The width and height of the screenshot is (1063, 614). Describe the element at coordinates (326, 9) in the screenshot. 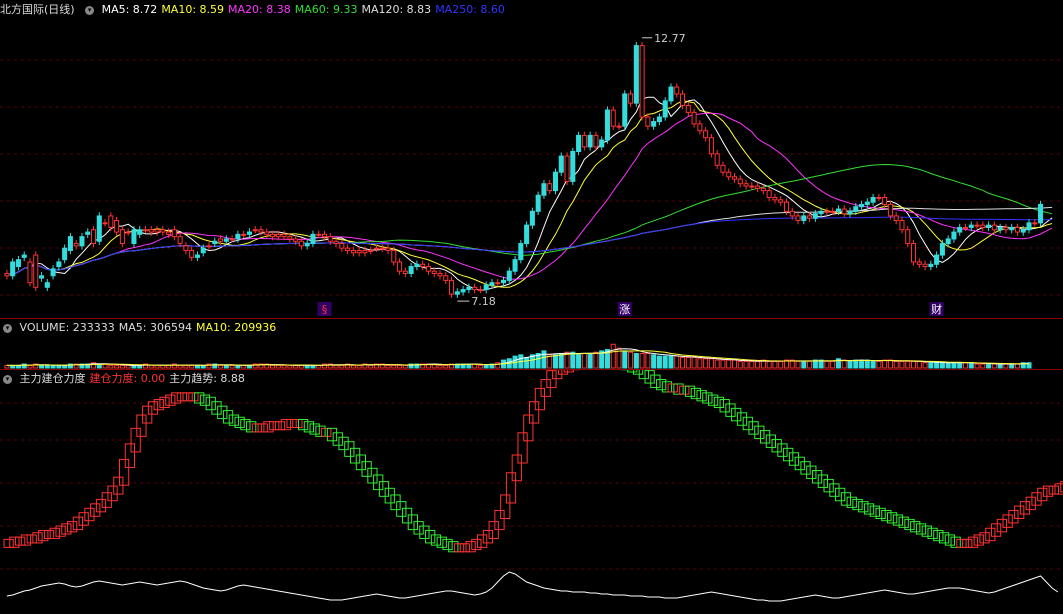

I see `ma-legend-item-3: MA60: 9.33` at that location.